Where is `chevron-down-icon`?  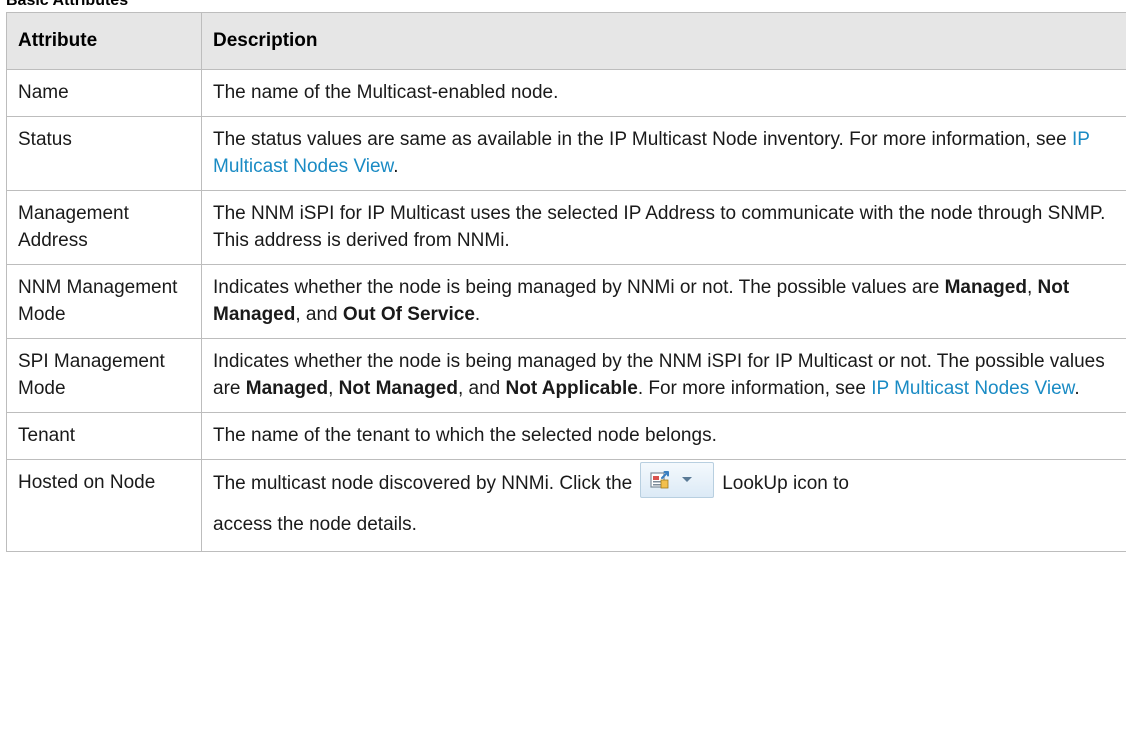 chevron-down-icon is located at coordinates (687, 479).